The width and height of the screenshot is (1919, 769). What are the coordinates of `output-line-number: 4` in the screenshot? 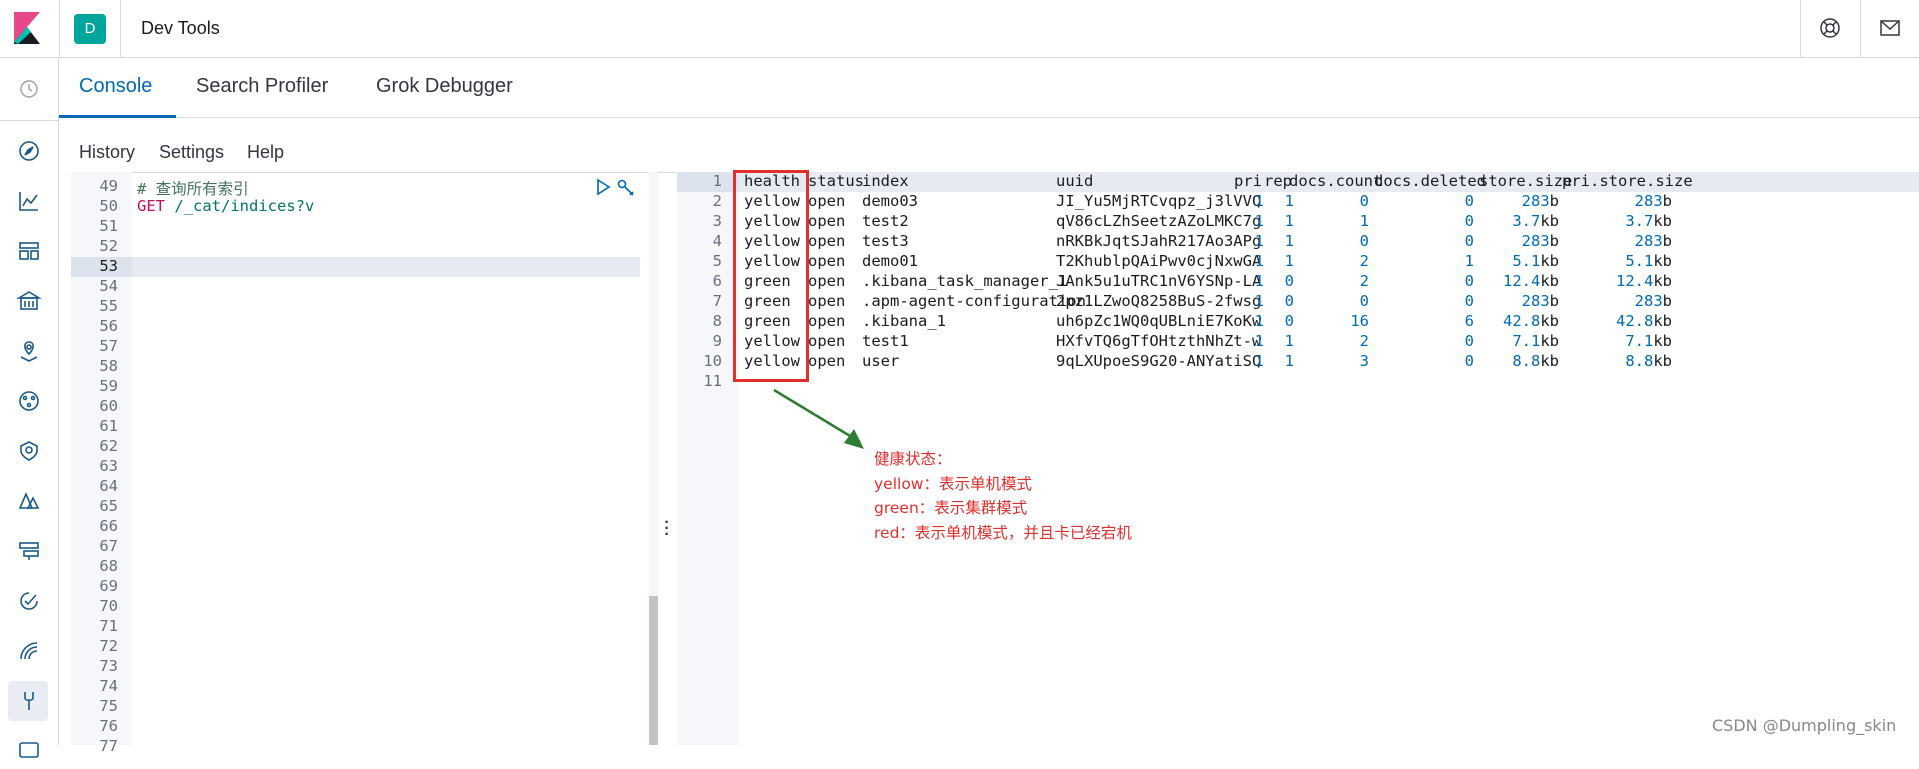 It's located at (717, 241).